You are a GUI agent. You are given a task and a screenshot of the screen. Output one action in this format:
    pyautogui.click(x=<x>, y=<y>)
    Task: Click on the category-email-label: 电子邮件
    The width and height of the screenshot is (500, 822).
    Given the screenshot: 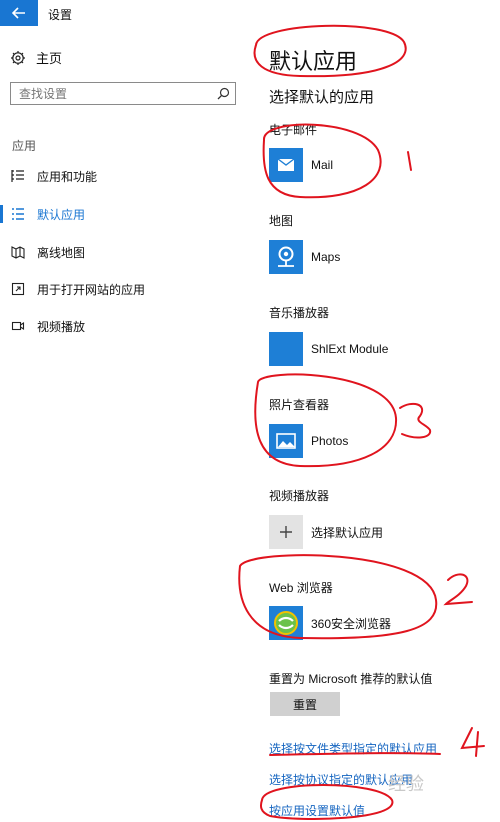 What is the action you would take?
    pyautogui.click(x=293, y=130)
    